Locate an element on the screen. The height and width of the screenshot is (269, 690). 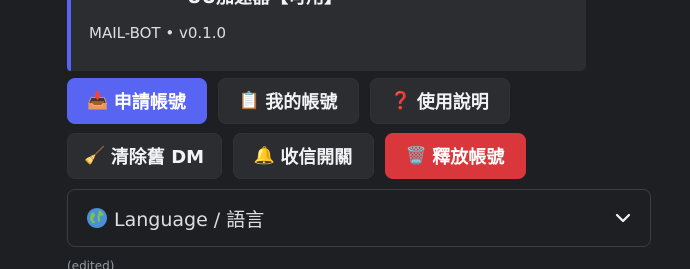
broom-icon: 🧹 is located at coordinates (95, 156).